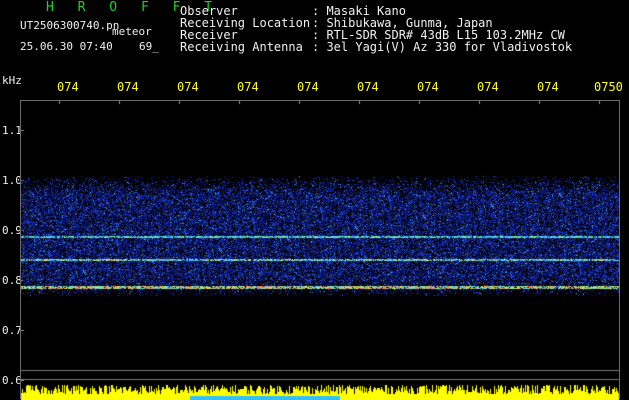  What do you see at coordinates (12, 280) in the screenshot?
I see `frequency-tick-label: 0.8` at bounding box center [12, 280].